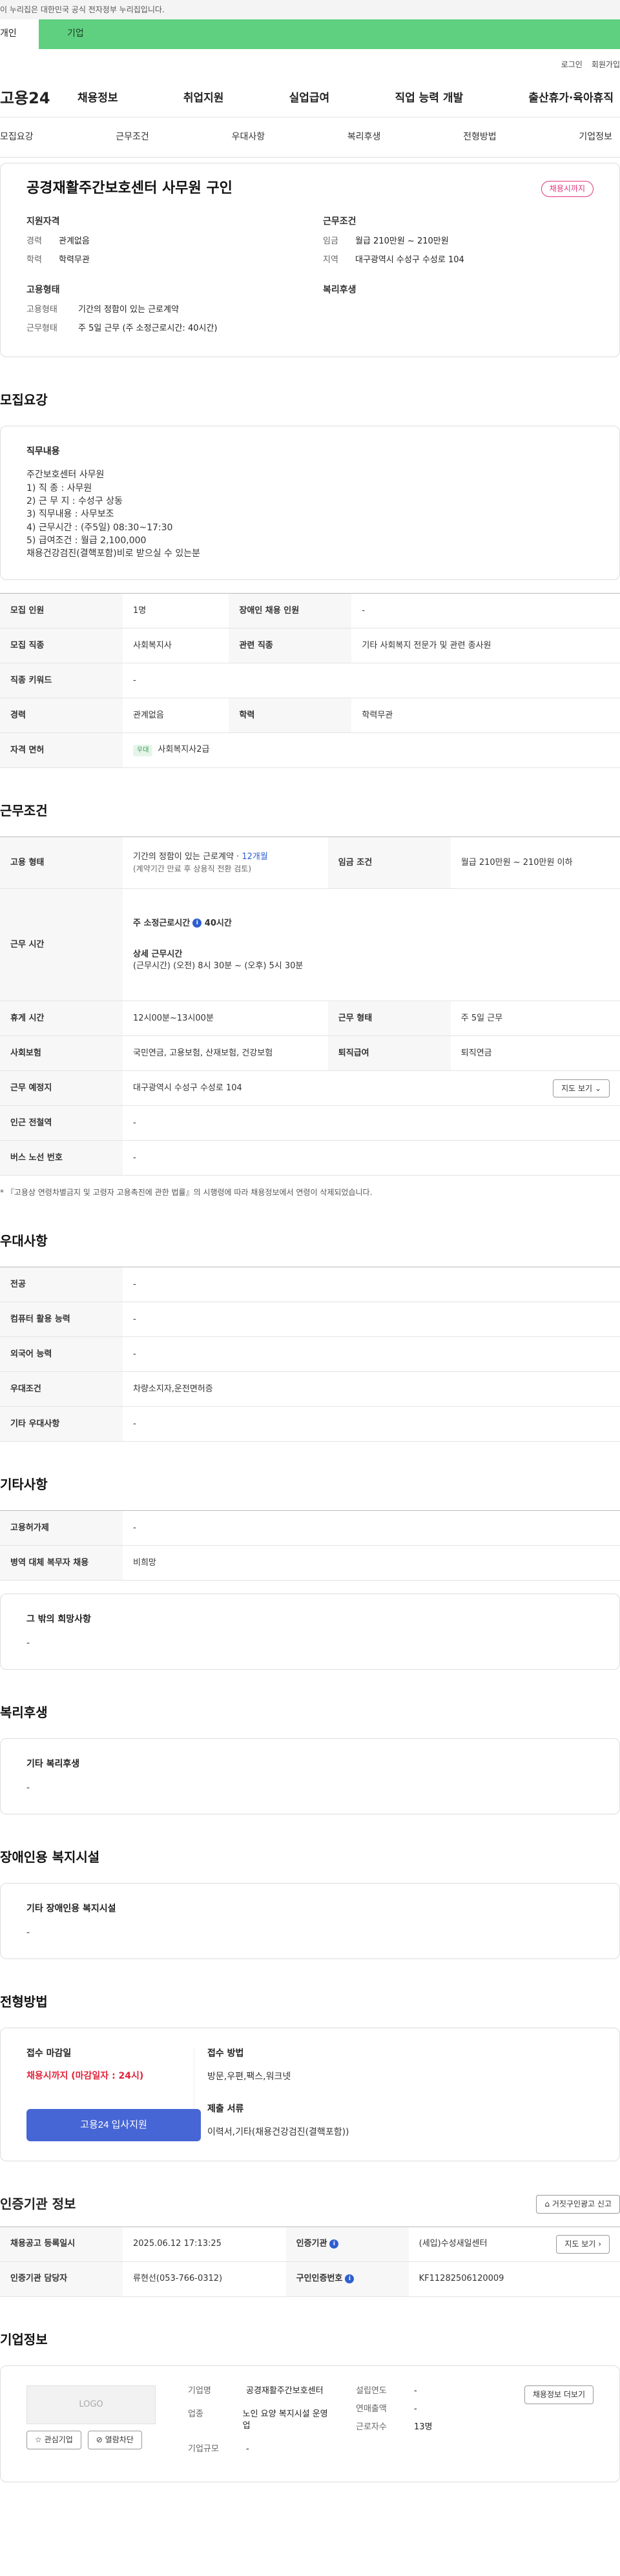 This screenshot has height=2576, width=620. I want to click on corp-logo: LOGO, so click(91, 2404).